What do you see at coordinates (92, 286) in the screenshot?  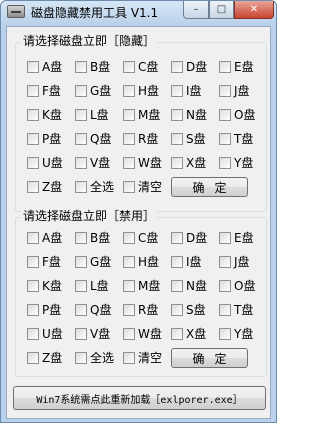 I see `disable-drive-checkbox: L盘` at bounding box center [92, 286].